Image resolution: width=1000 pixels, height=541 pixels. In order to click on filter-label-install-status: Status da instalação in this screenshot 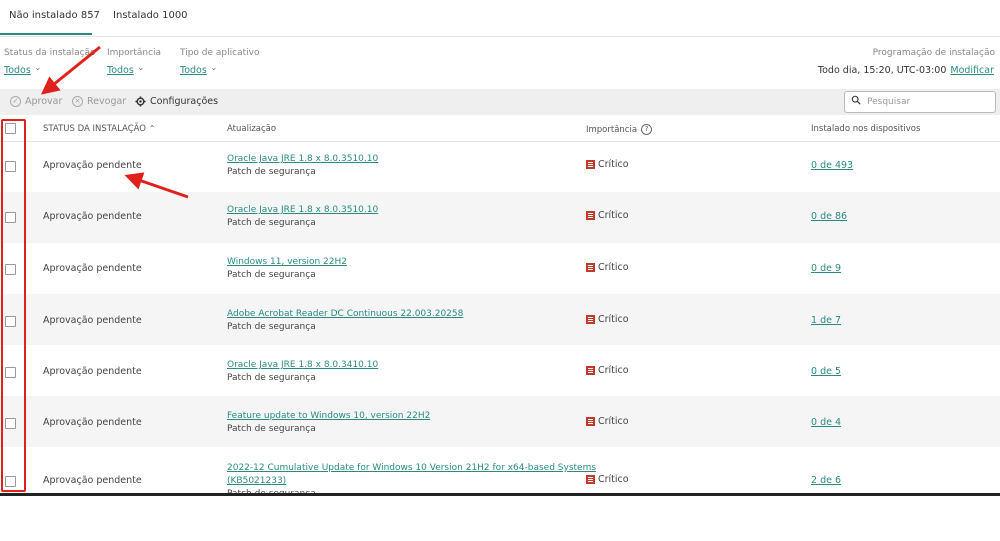, I will do `click(50, 53)`.